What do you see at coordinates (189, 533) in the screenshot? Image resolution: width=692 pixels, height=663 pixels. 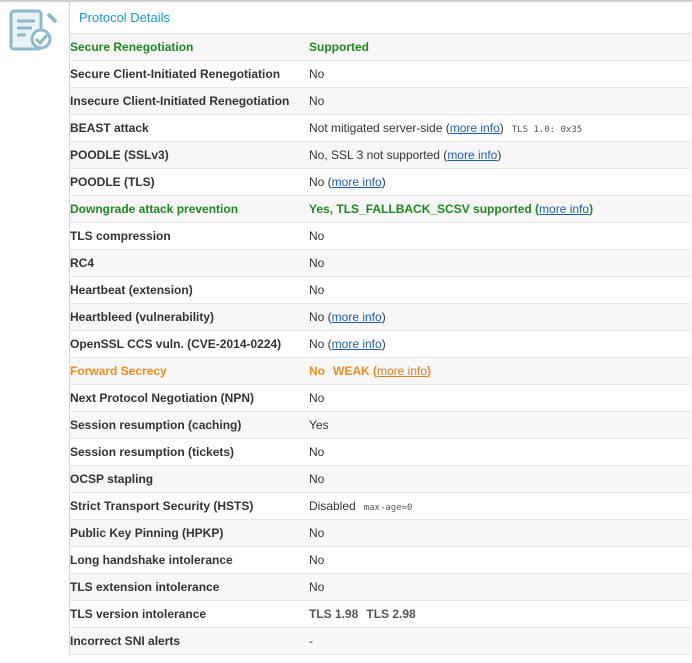 I see `row-label: Public Key Pinning (HPKP)` at bounding box center [189, 533].